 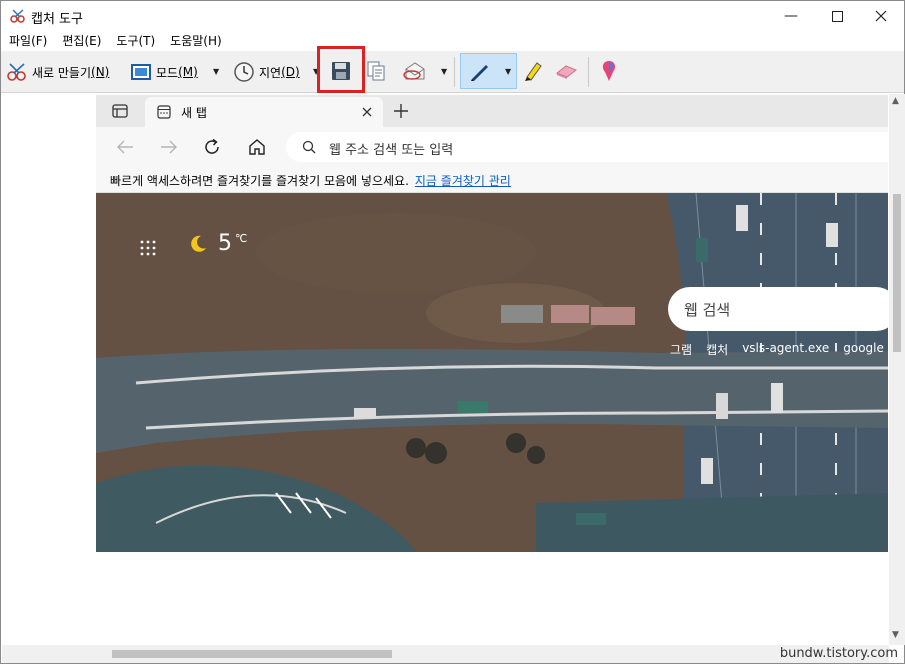 What do you see at coordinates (508, 71) in the screenshot?
I see `pen-dropdown-icon: ▼` at bounding box center [508, 71].